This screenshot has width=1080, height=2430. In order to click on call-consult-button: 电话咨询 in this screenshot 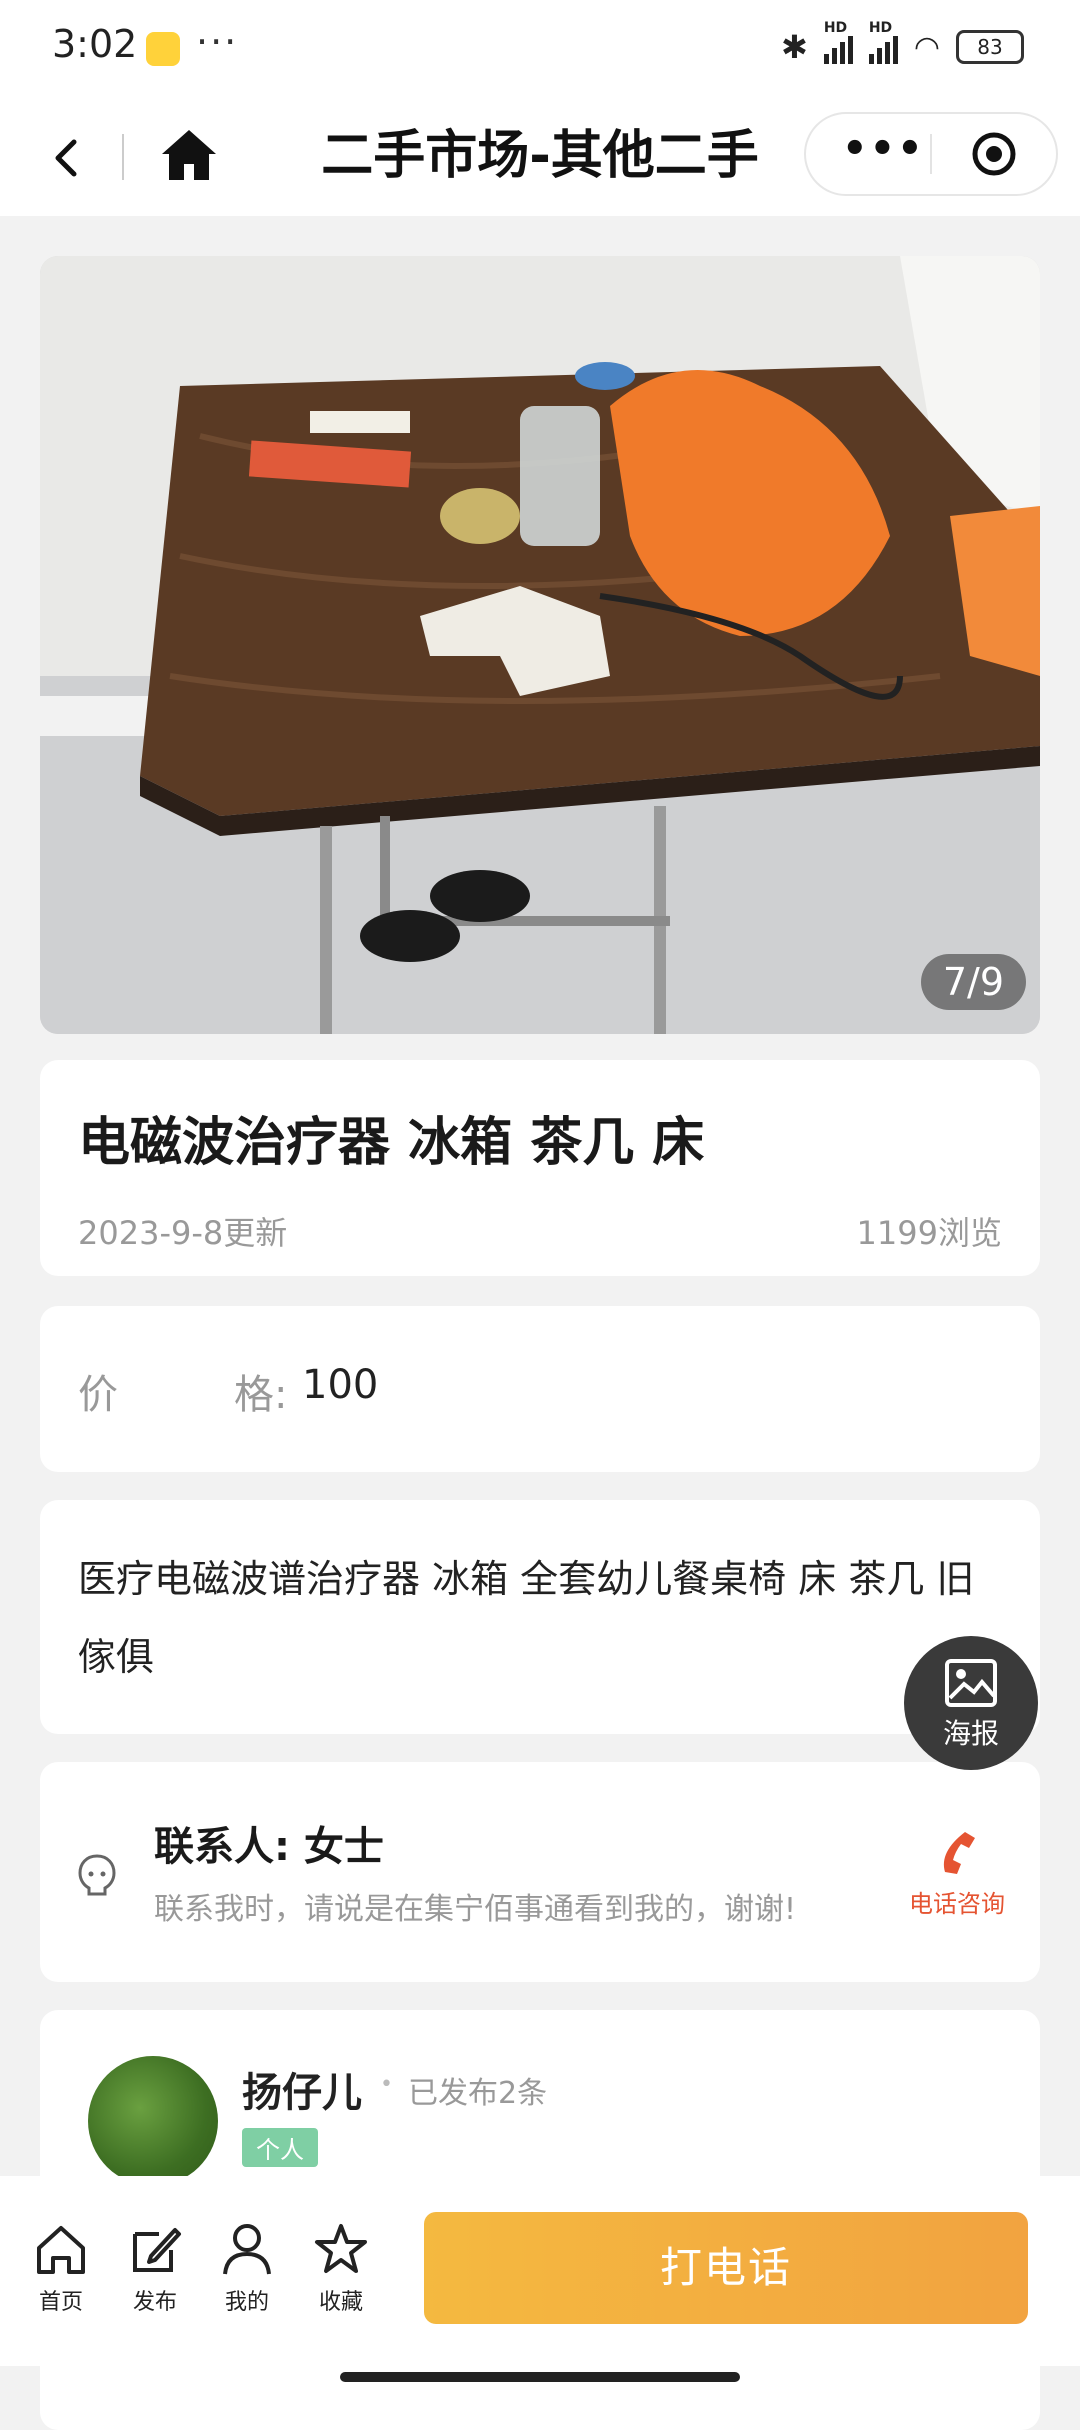, I will do `click(957, 1873)`.